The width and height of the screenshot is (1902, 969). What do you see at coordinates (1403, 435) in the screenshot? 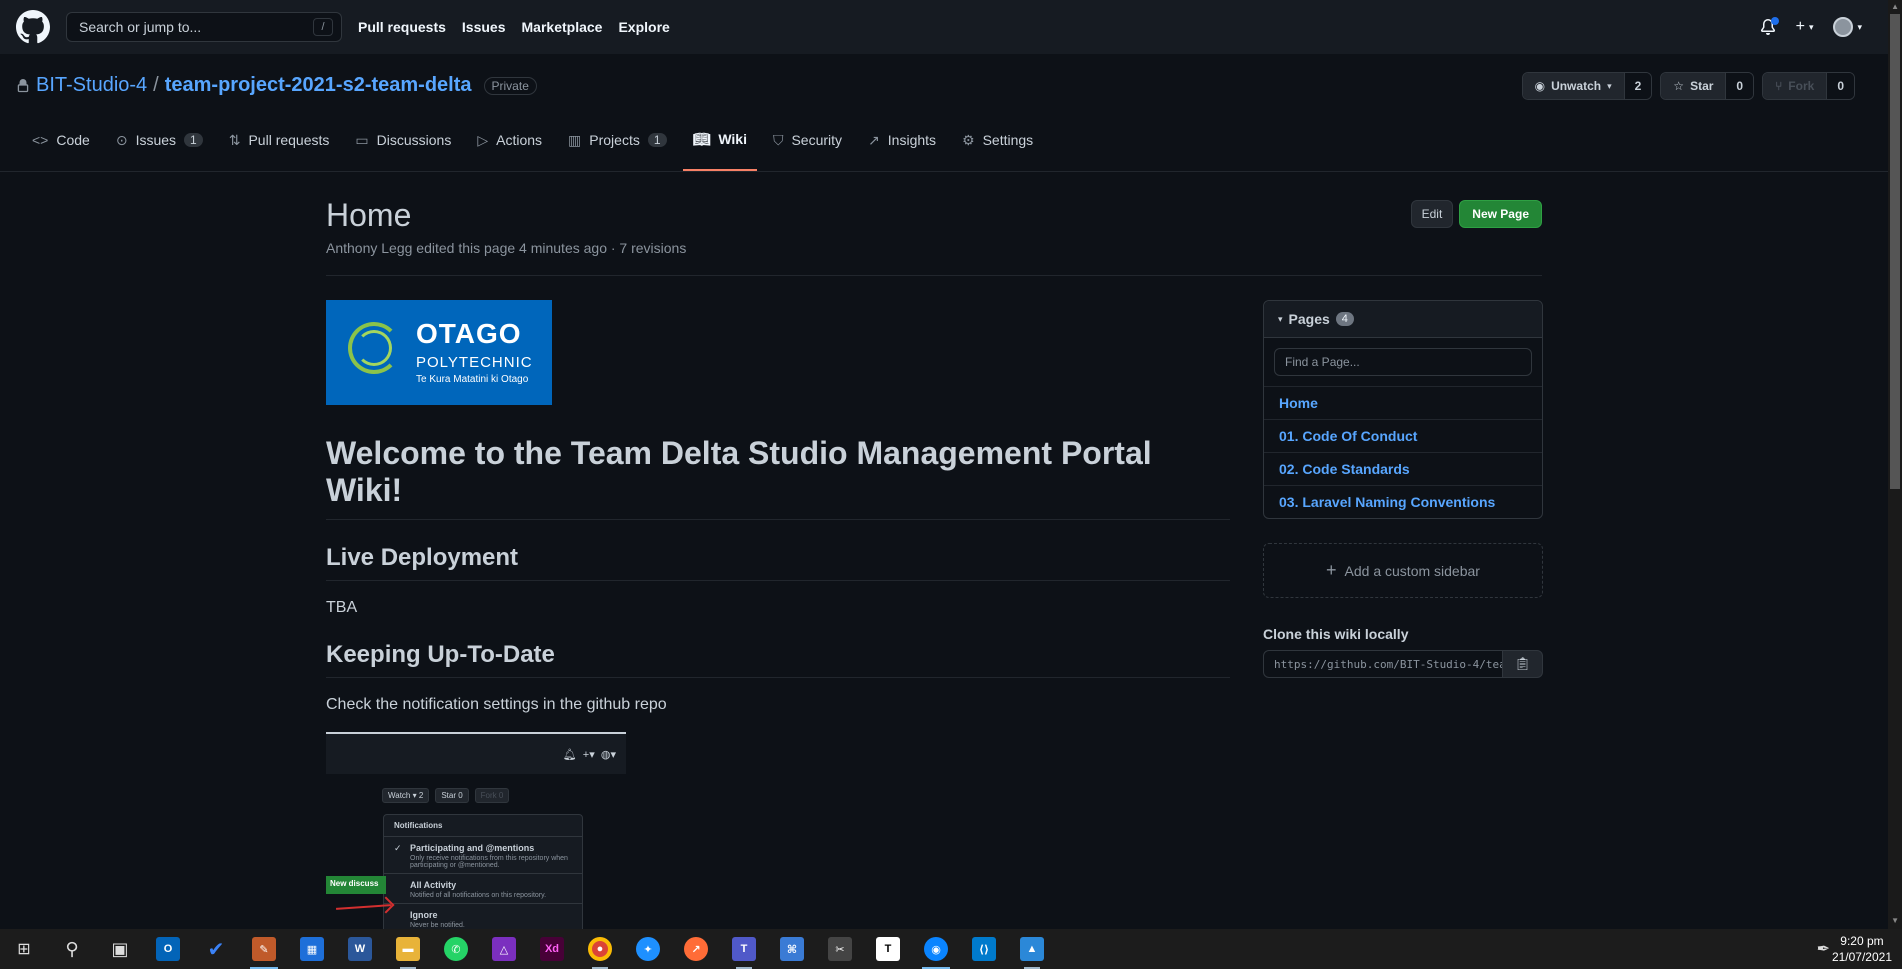
I see `page-link-code-of-conduct: 01. Code Of Conduct` at bounding box center [1403, 435].